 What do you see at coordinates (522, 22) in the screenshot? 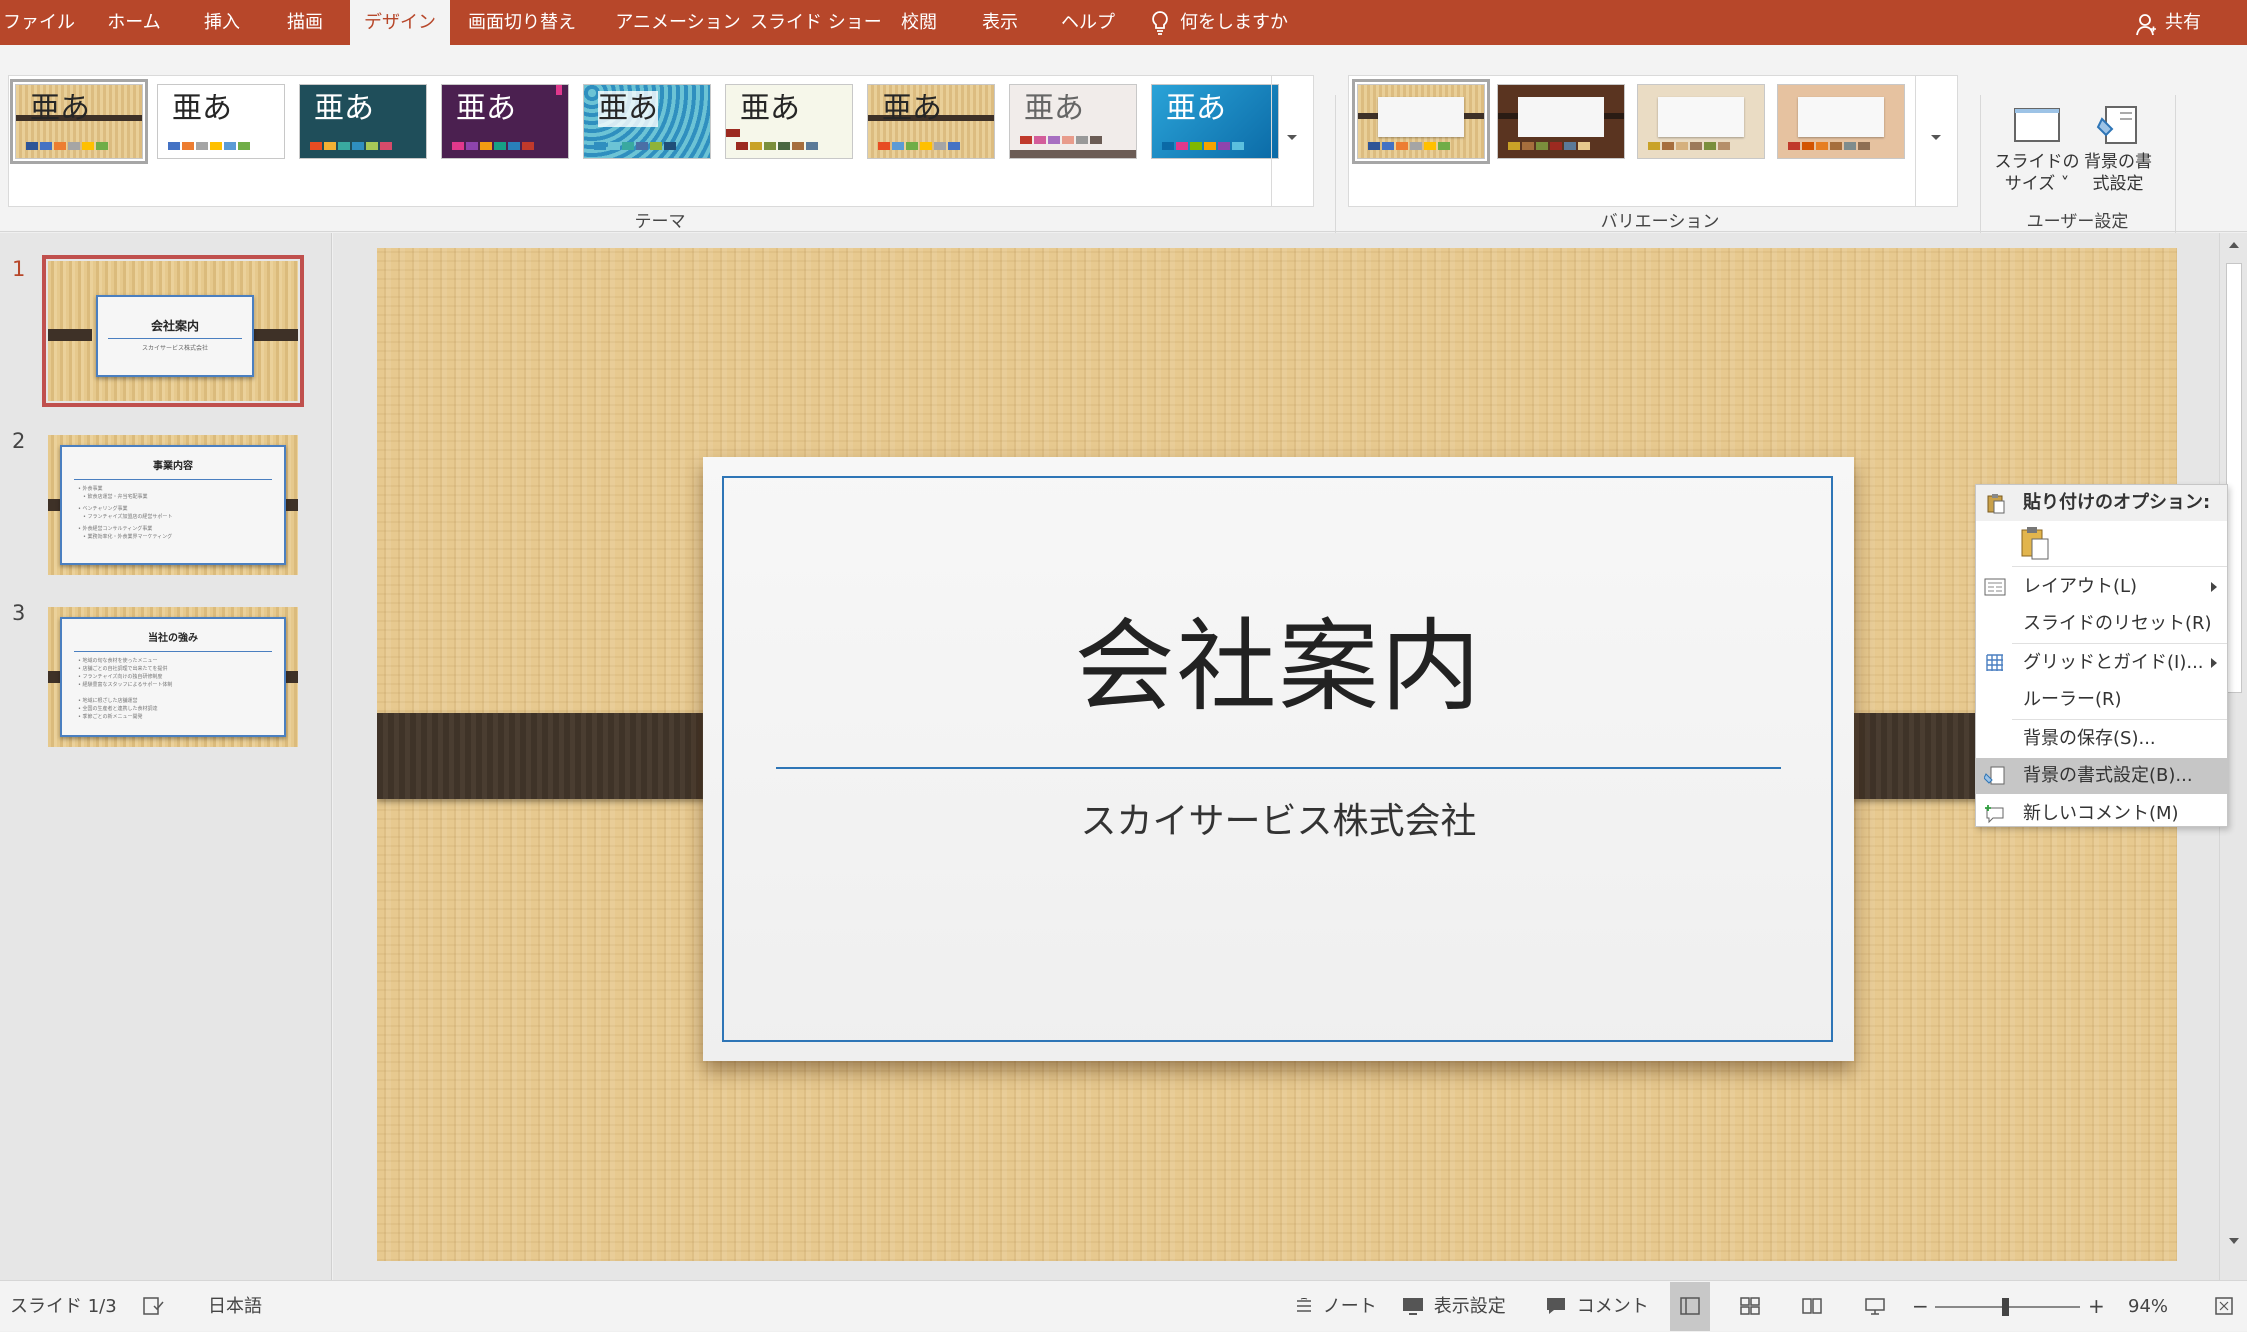
I see `tab-transitions: 画面切り替え` at bounding box center [522, 22].